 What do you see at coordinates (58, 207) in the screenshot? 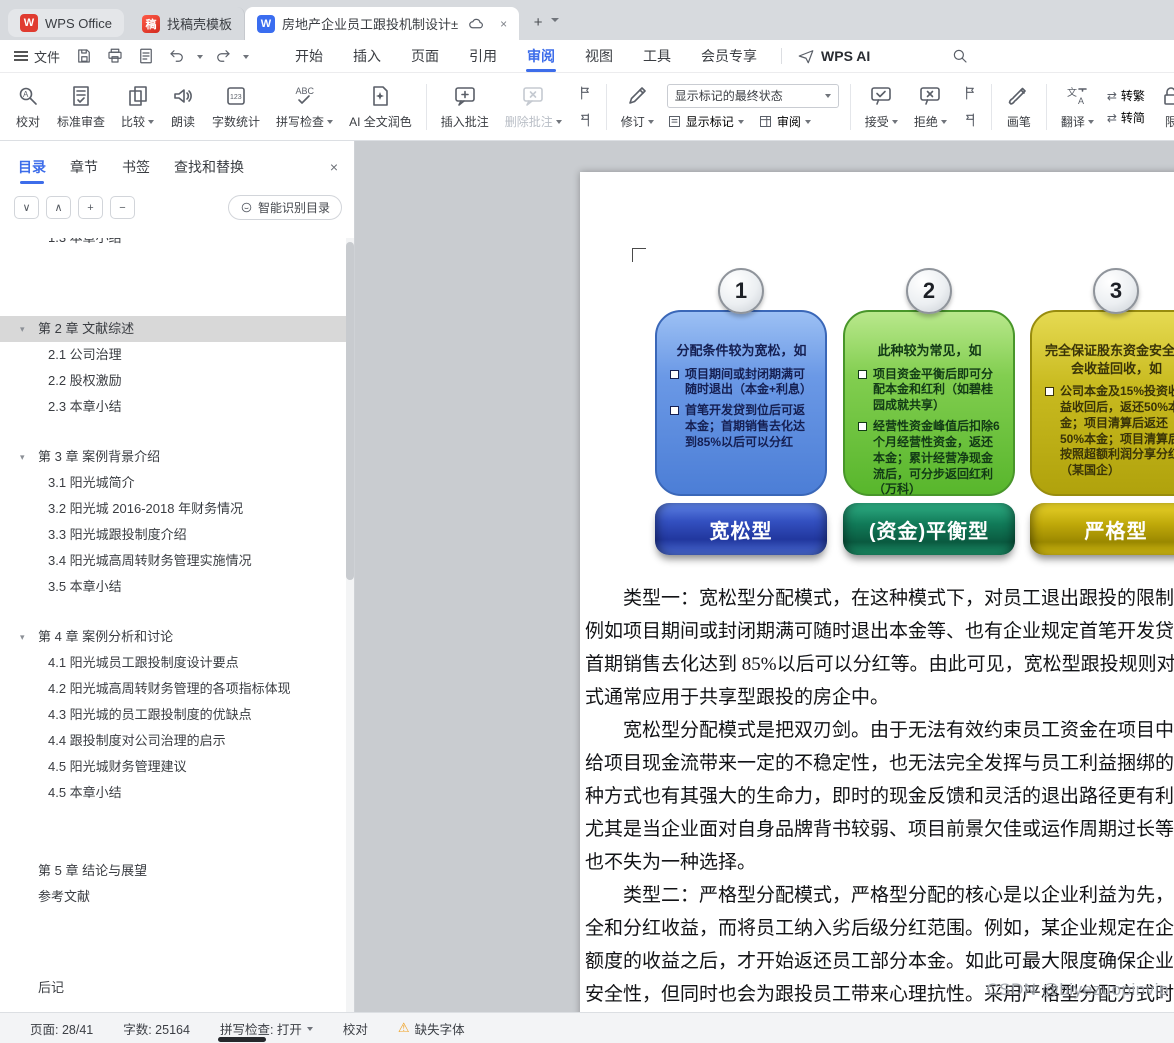
I see `expand-all-button: ∧` at bounding box center [58, 207].